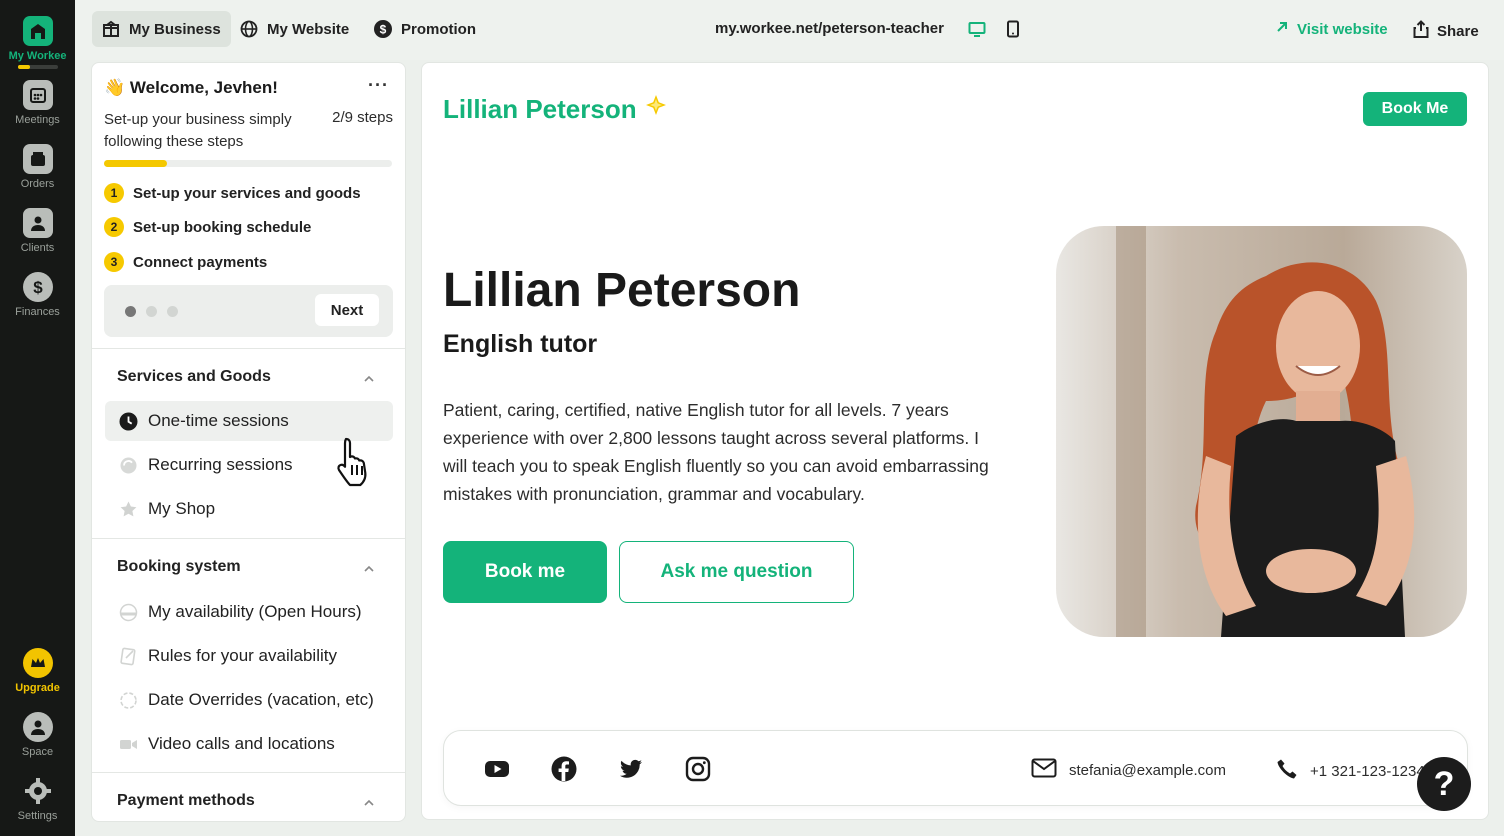 This screenshot has width=1504, height=836. Describe the element at coordinates (207, 227) in the screenshot. I see `setup-step-booking: 2 Set-up booking schedule` at that location.